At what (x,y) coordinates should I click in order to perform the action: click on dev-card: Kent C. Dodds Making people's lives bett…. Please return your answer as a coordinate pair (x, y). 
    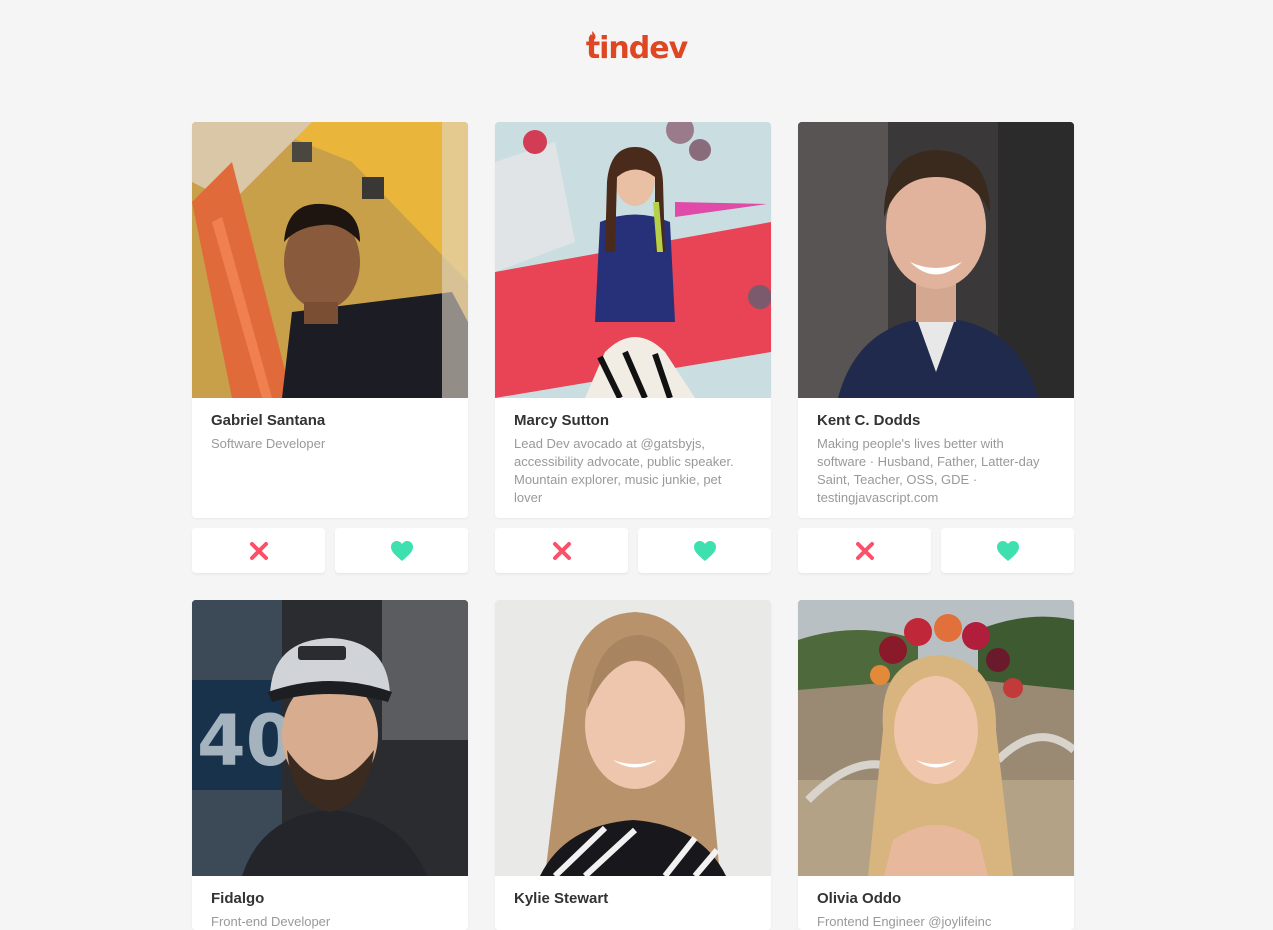
    Looking at the image, I should click on (936, 347).